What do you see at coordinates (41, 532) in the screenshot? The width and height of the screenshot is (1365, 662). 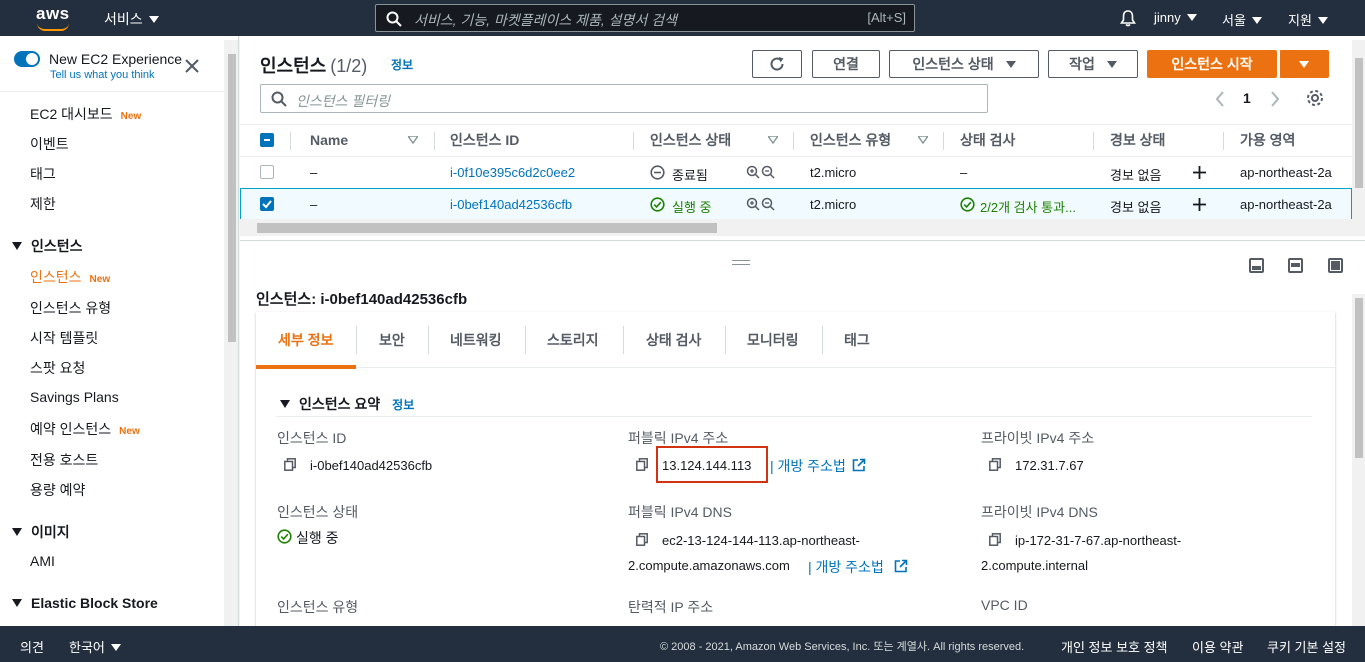 I see `sidebar-section-images: 이미지` at bounding box center [41, 532].